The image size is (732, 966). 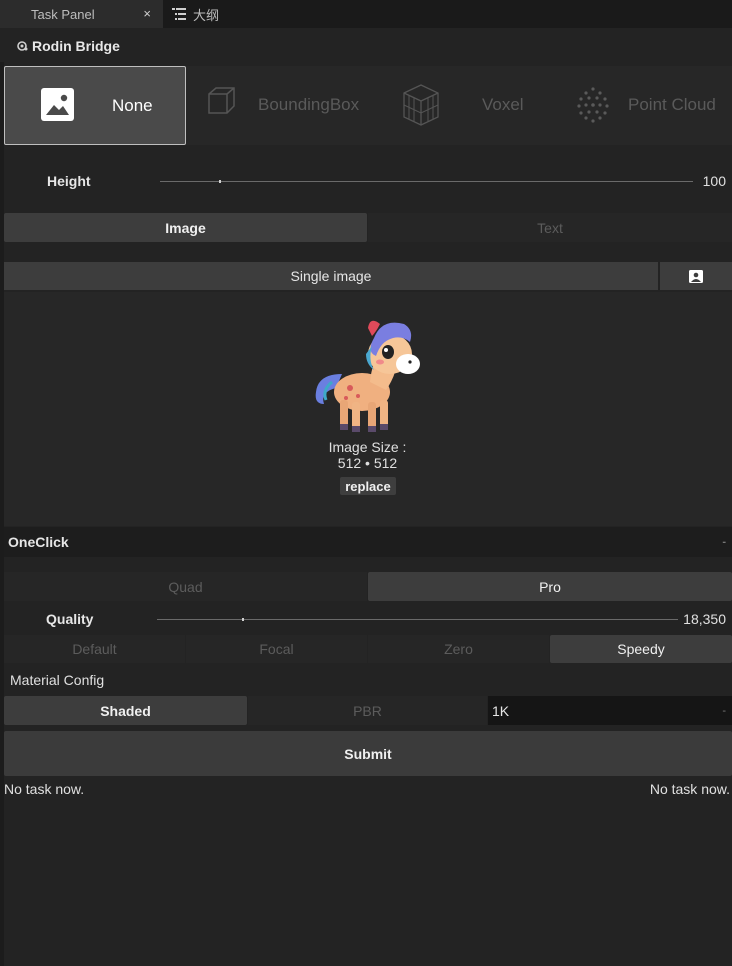 I want to click on status-right: No task now., so click(x=689, y=789).